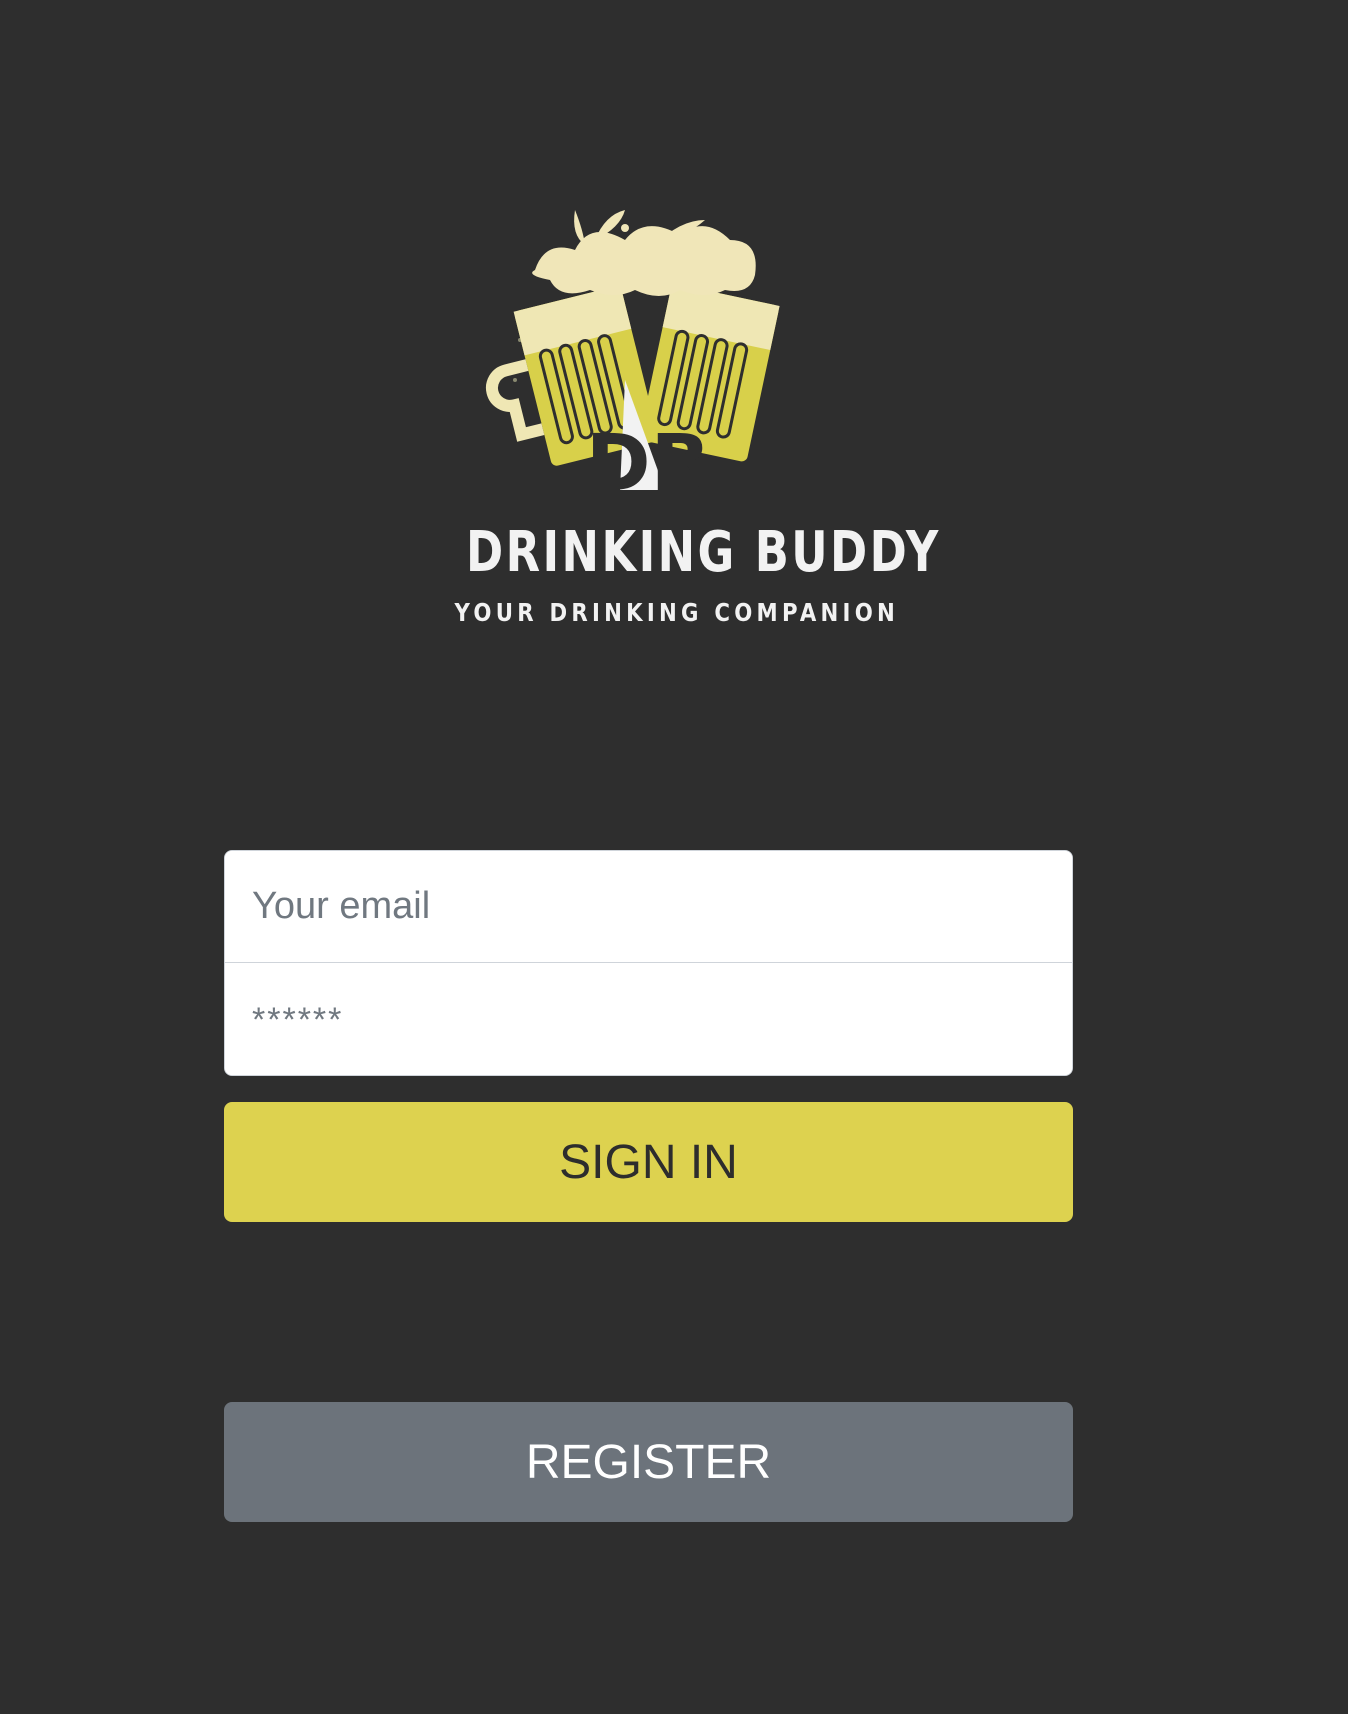 The image size is (1348, 1714). Describe the element at coordinates (648, 1462) in the screenshot. I see `register-button: REGISTER` at that location.